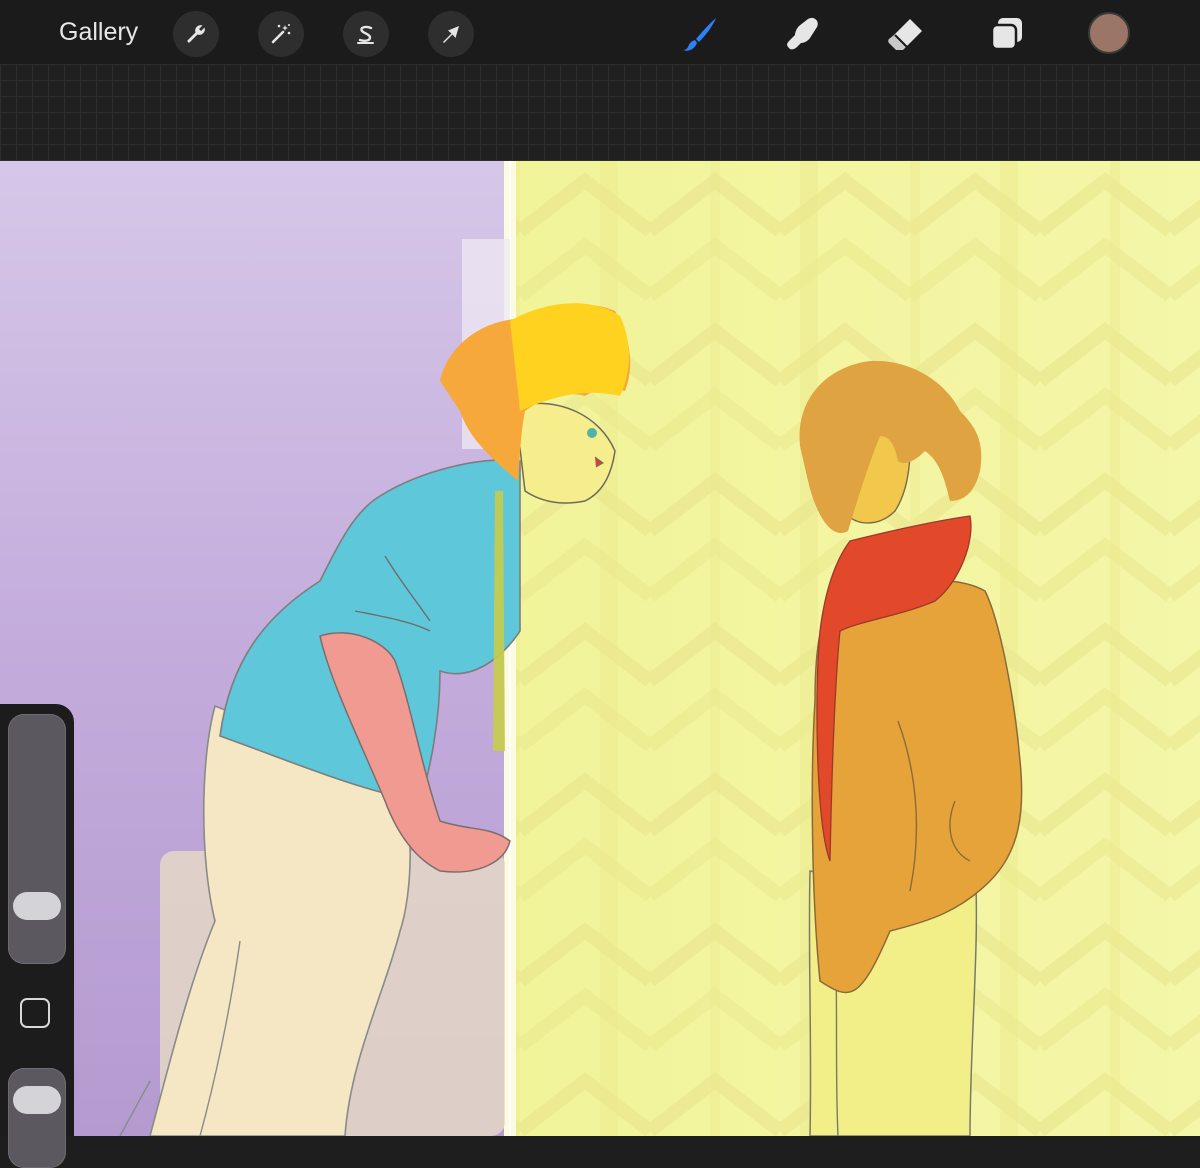  I want to click on smudge-tool-button, so click(802, 34).